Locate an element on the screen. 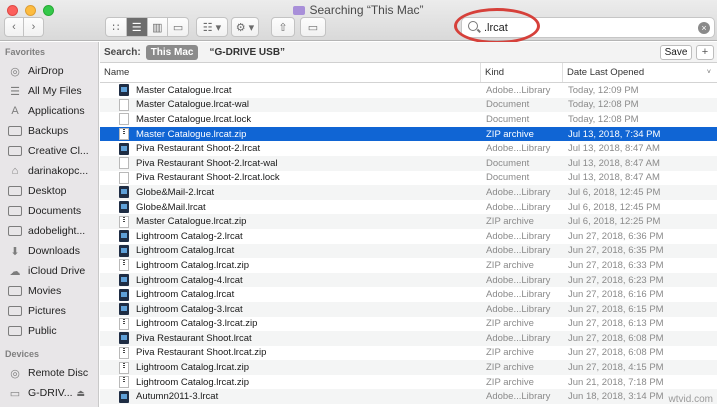 This screenshot has width=717, height=407. sidebar-item-label: Desktop is located at coordinates (47, 191).